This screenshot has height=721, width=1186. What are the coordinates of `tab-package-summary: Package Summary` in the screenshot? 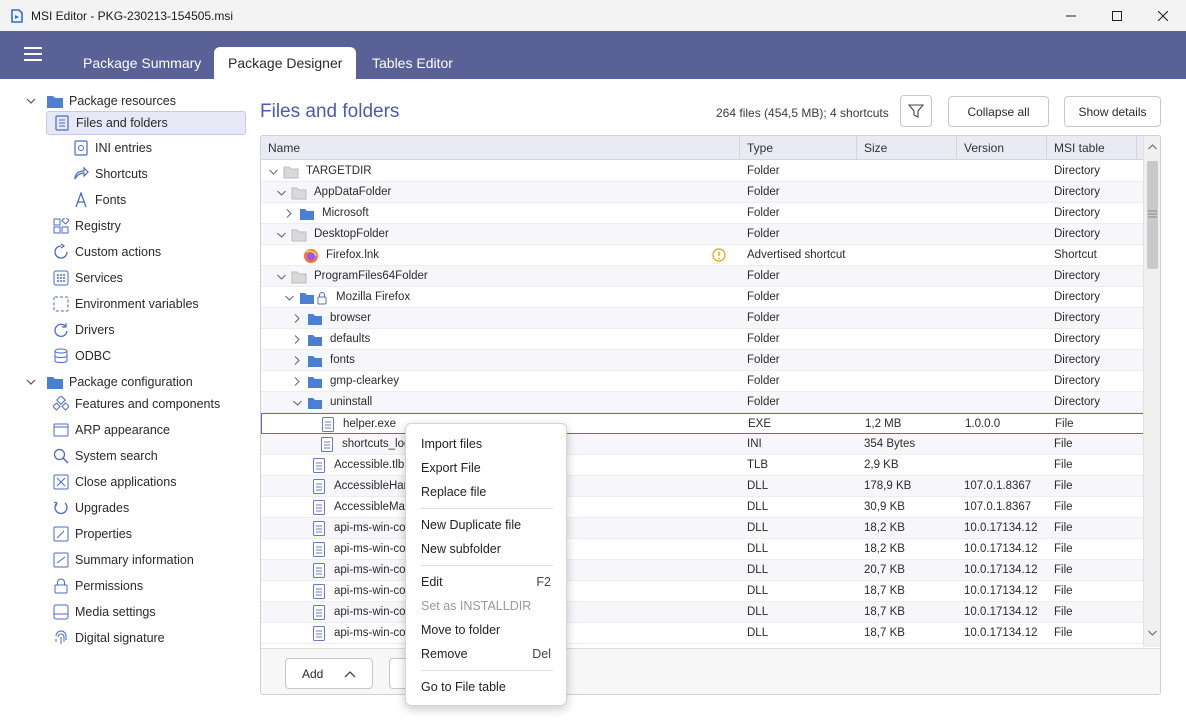 It's located at (142, 63).